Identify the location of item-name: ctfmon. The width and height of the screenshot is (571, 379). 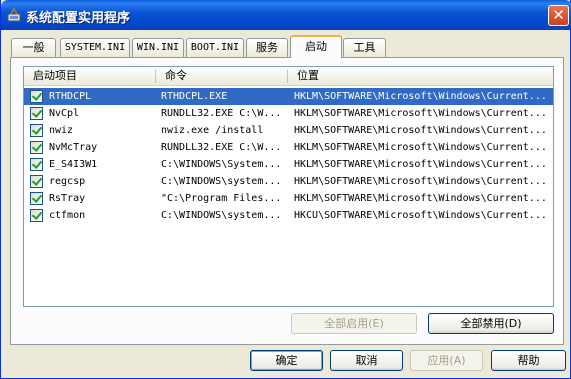
(67, 215).